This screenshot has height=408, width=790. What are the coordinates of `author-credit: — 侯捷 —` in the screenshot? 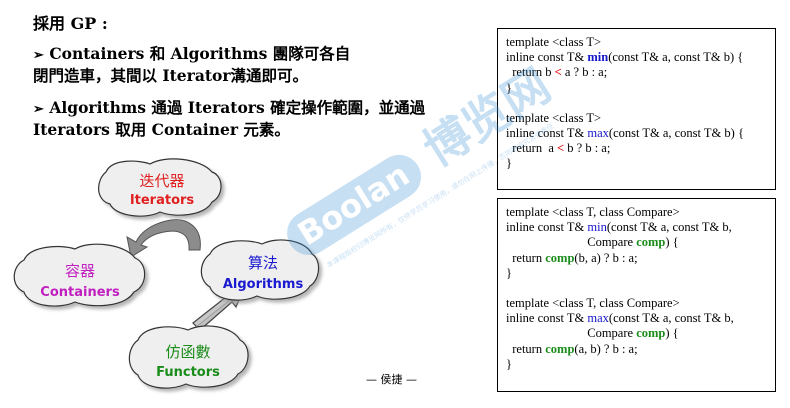 It's located at (391, 379).